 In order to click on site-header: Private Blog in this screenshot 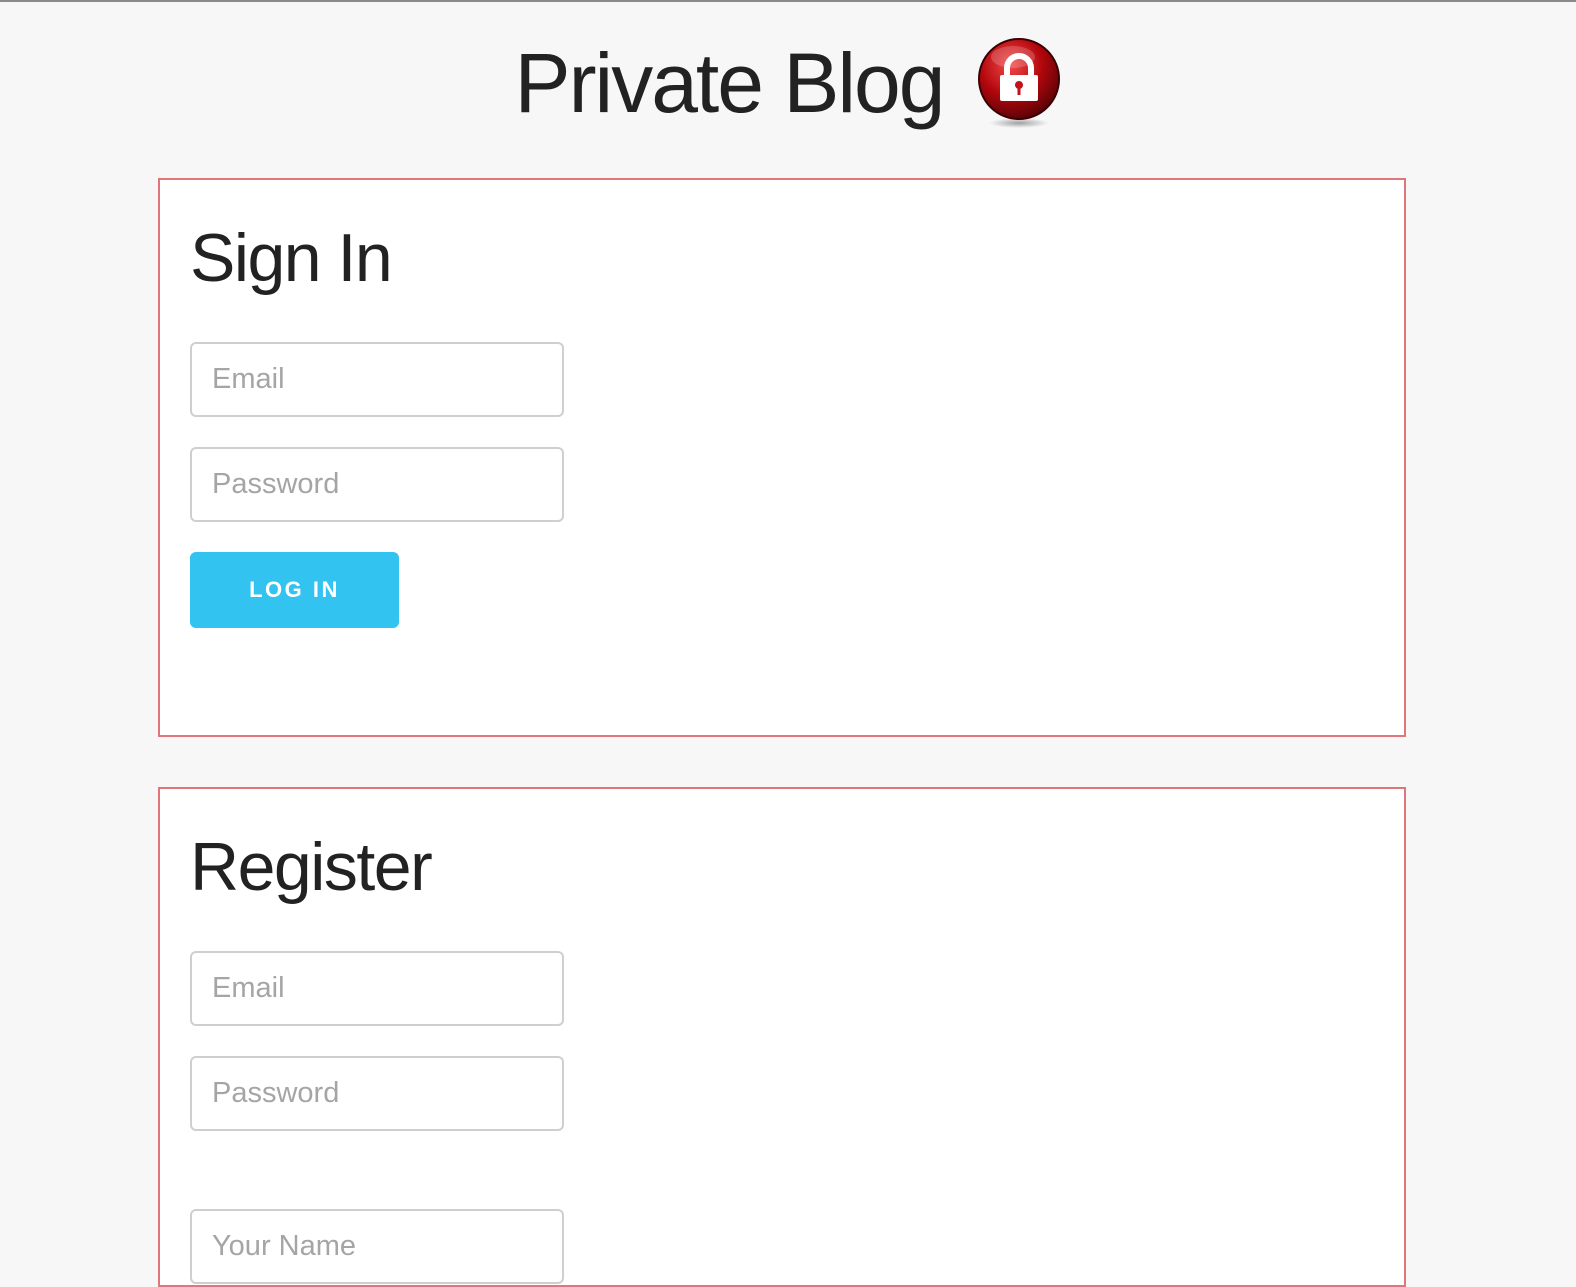, I will do `click(788, 83)`.